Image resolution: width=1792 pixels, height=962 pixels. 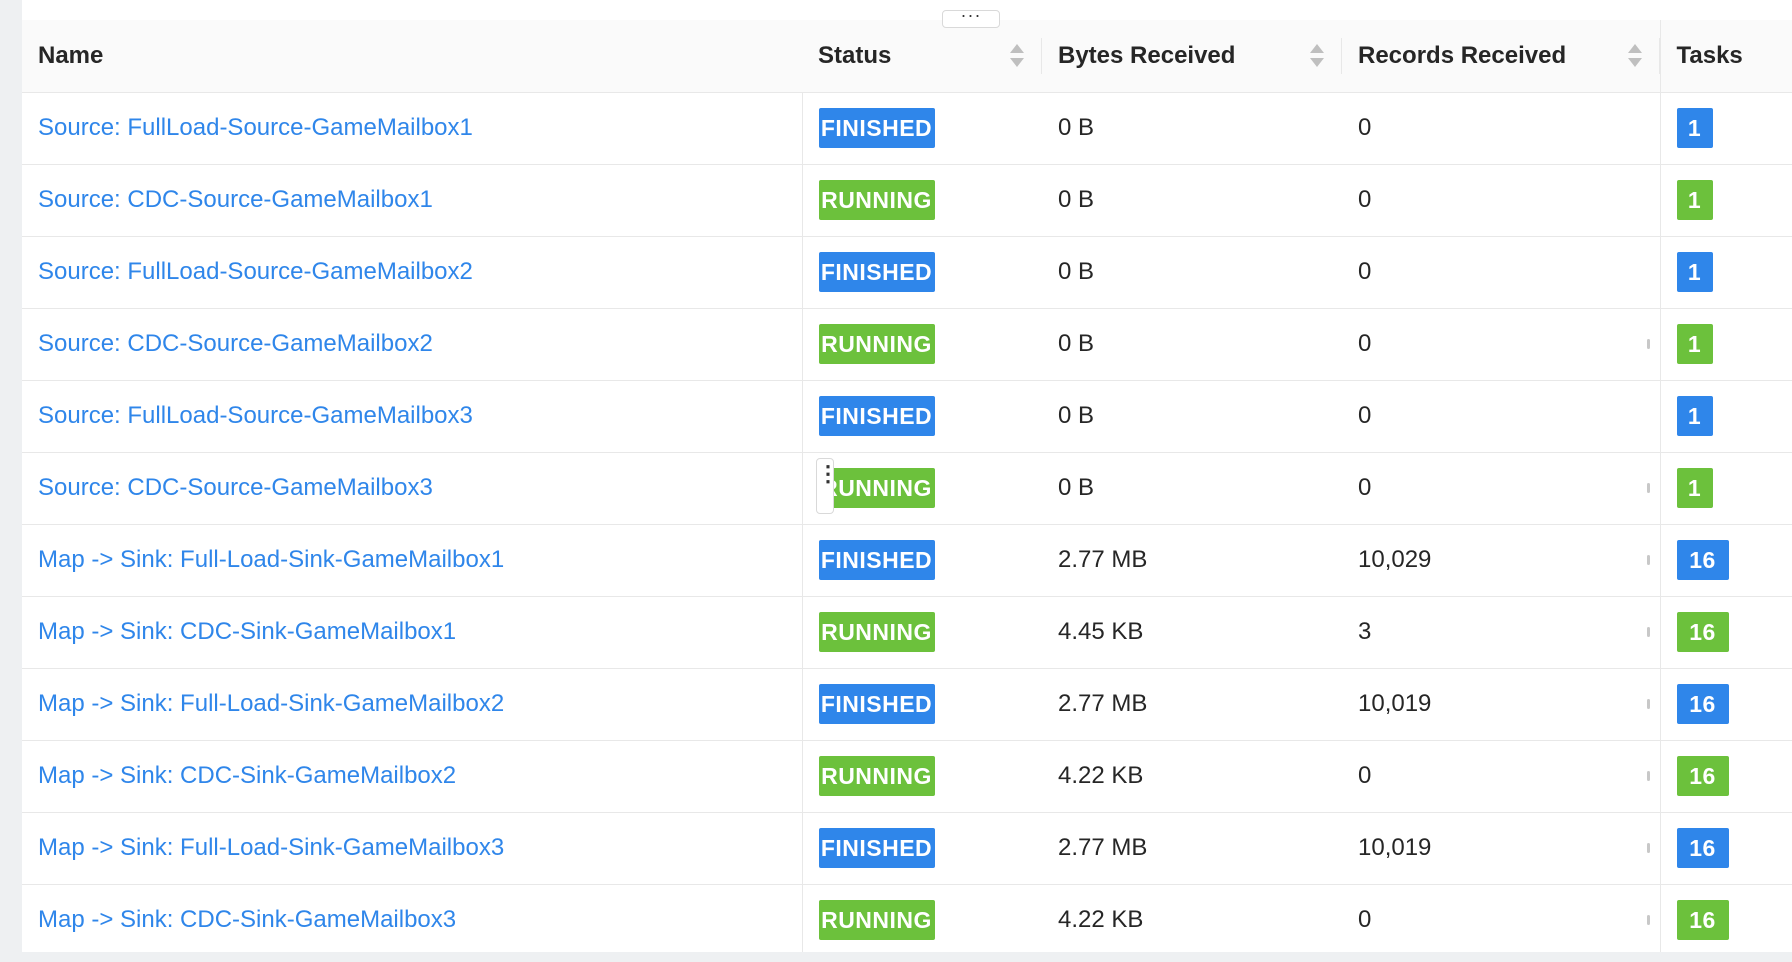 I want to click on name-cell: Map -> Sink: Full-Load-Sink-GameMailbox2, so click(x=412, y=704).